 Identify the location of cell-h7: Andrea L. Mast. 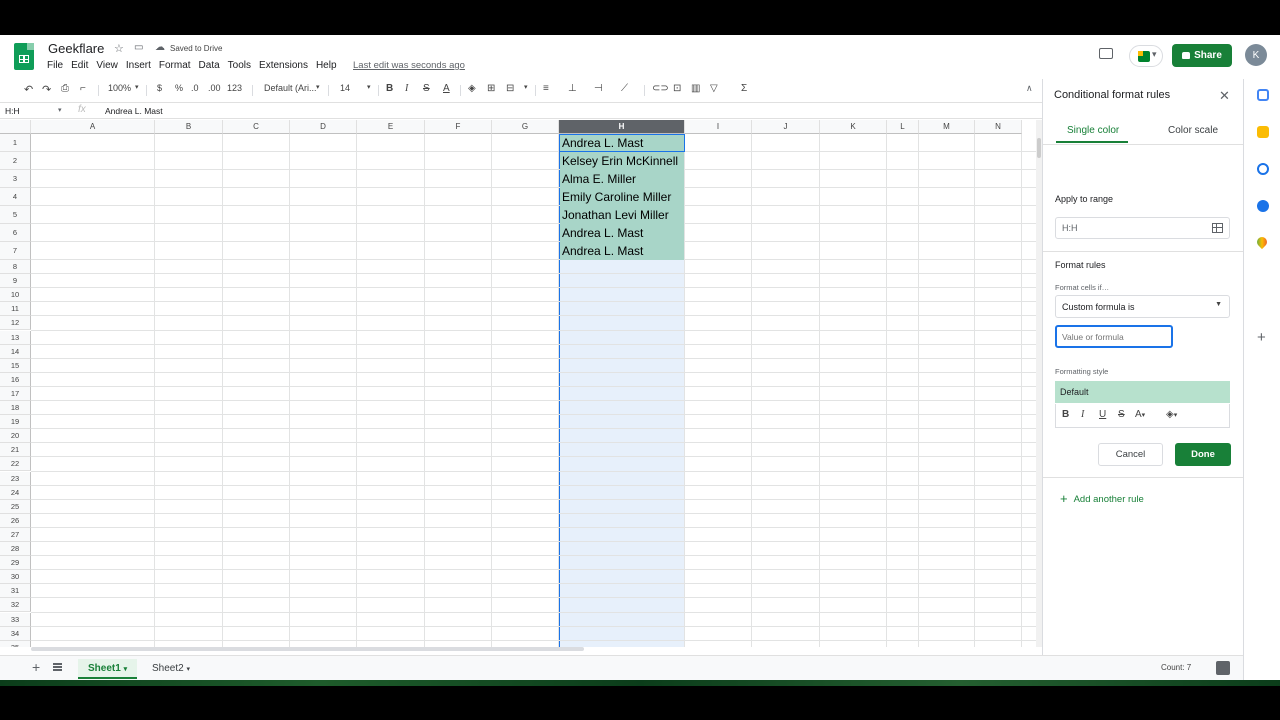
(622, 251).